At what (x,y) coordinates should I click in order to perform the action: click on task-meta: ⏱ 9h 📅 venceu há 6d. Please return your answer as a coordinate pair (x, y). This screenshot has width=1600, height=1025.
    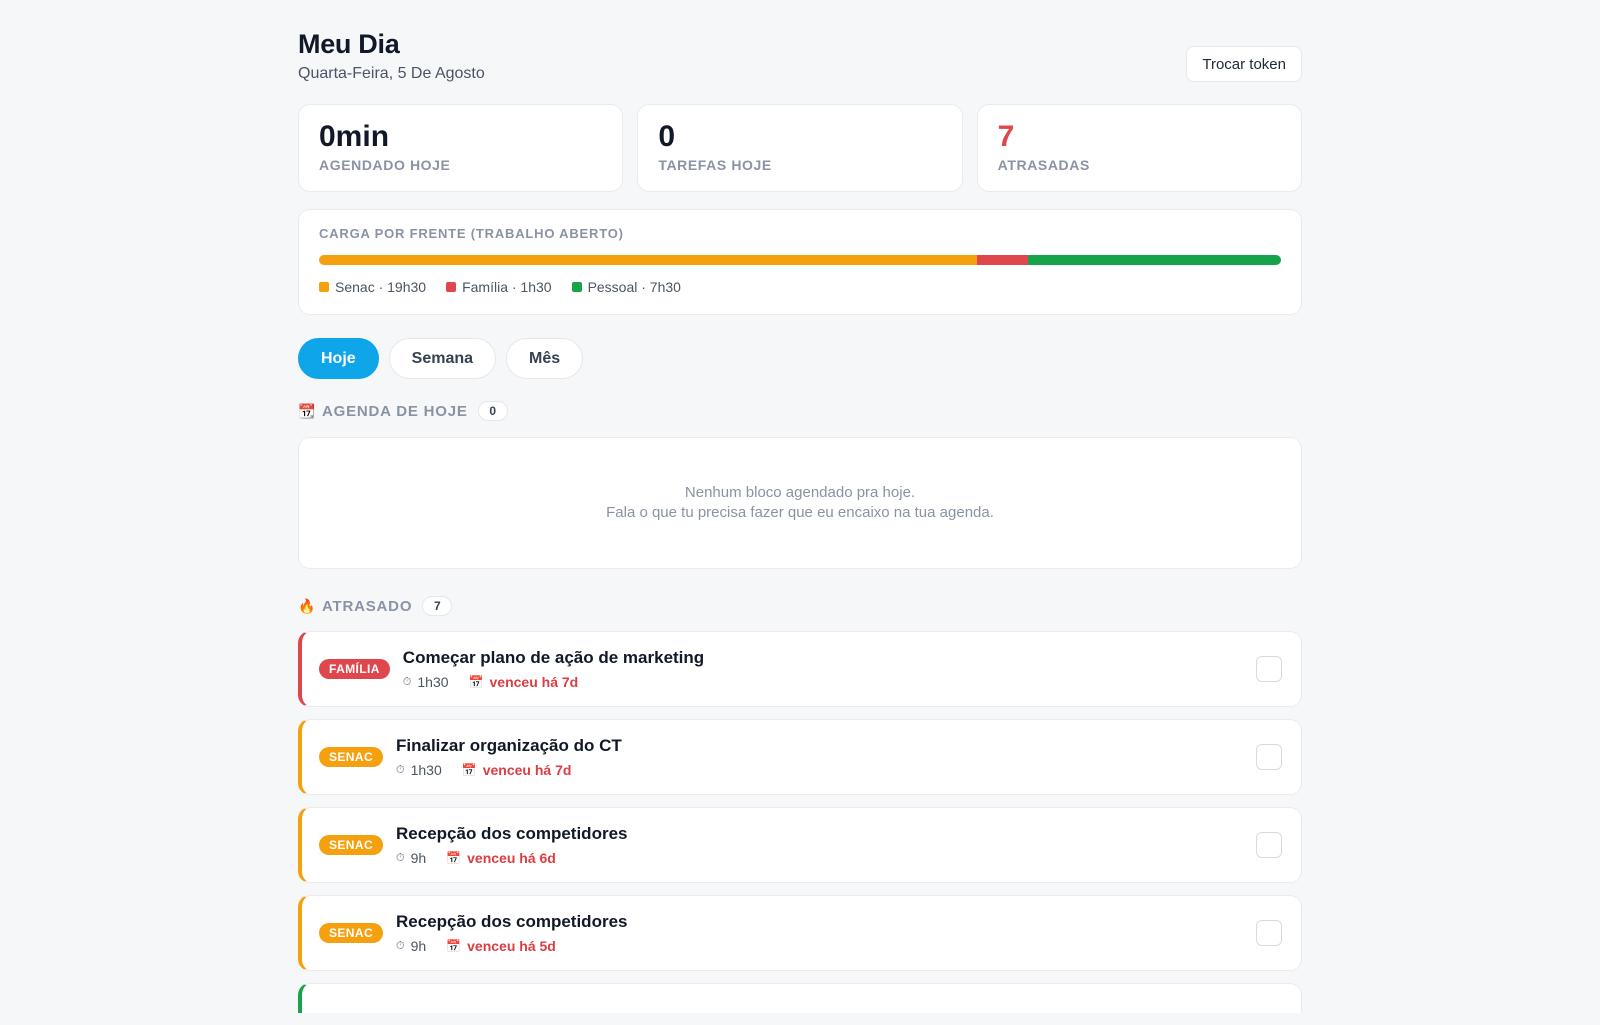
    Looking at the image, I should click on (511, 858).